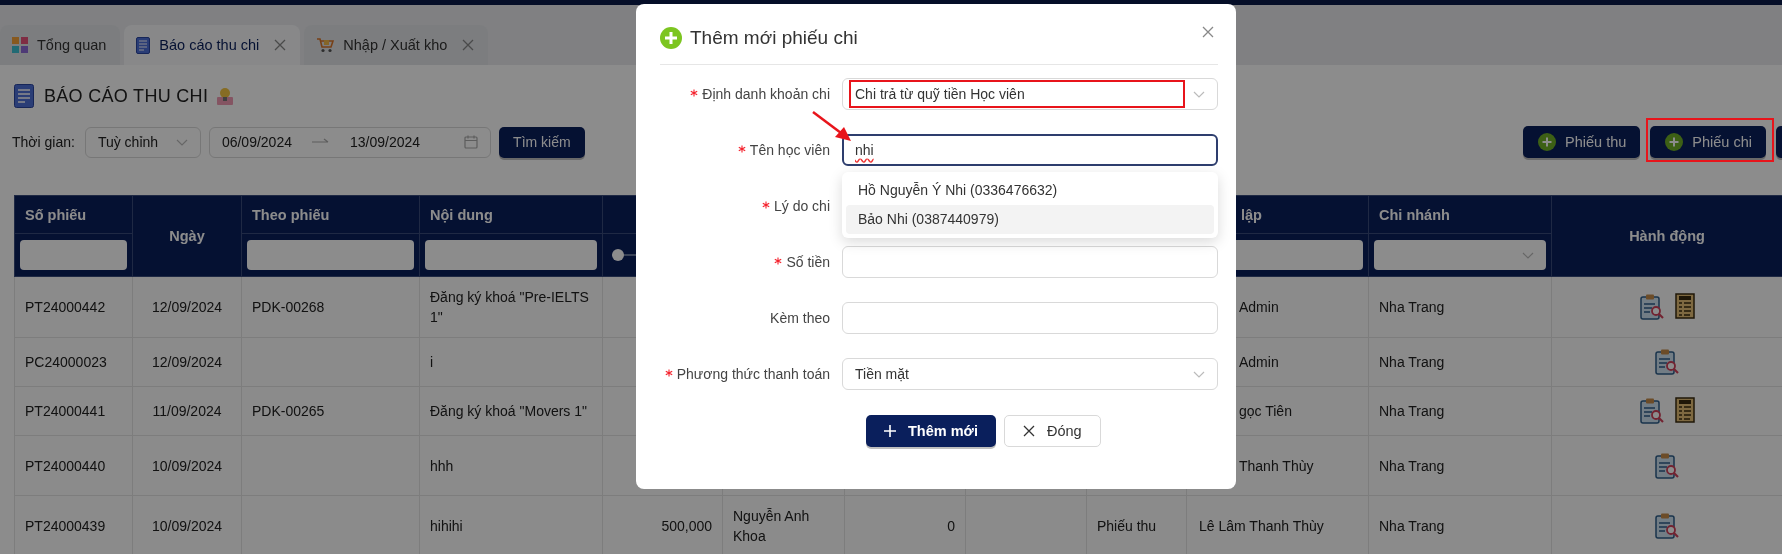 The height and width of the screenshot is (554, 1782). Describe the element at coordinates (72, 45) in the screenshot. I see `tab-label: Tổng quan` at that location.